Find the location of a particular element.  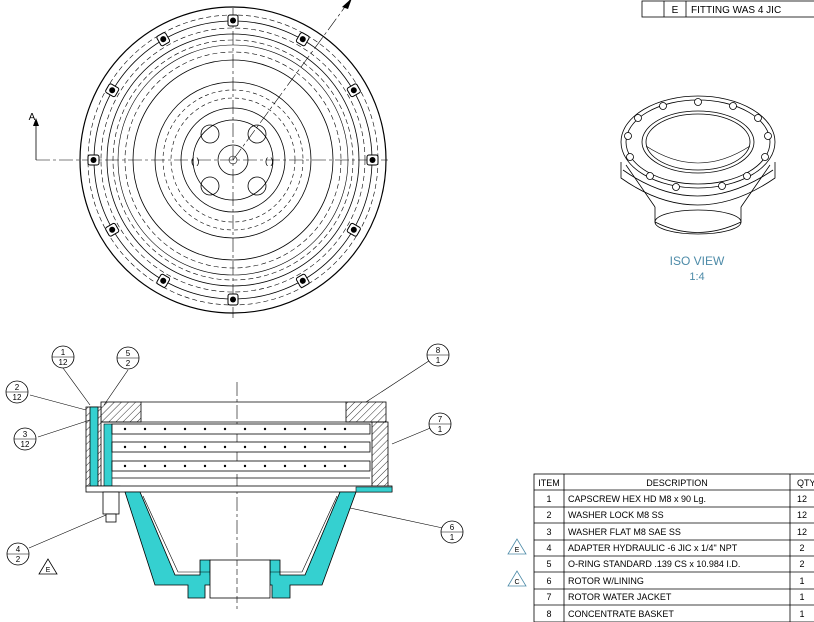

svg-text: ROTOR WATER JACKET is located at coordinates (620, 597).